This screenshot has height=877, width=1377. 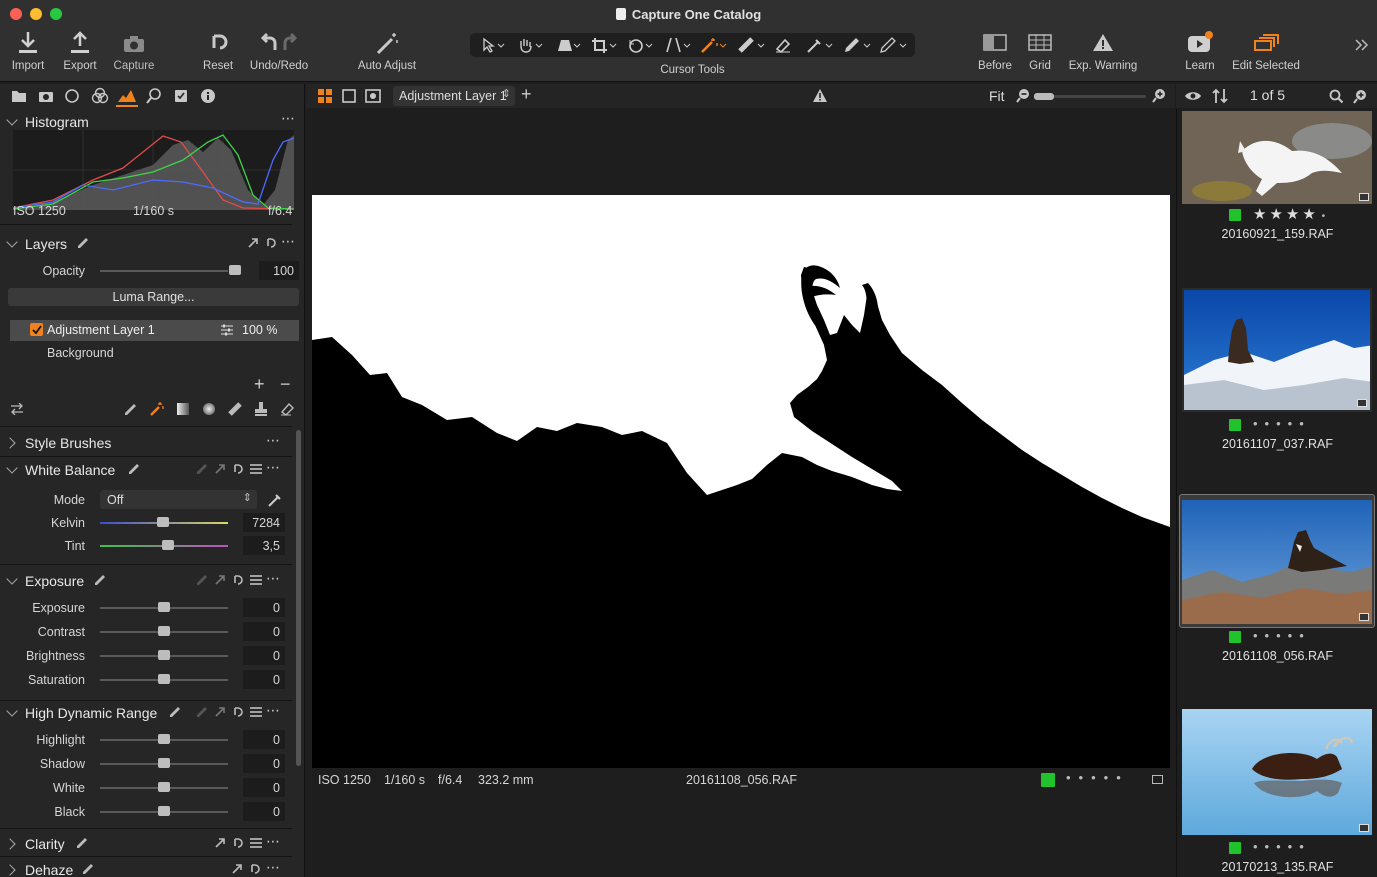 What do you see at coordinates (178, 499) in the screenshot?
I see `wb-mode-select: Off ⇕` at bounding box center [178, 499].